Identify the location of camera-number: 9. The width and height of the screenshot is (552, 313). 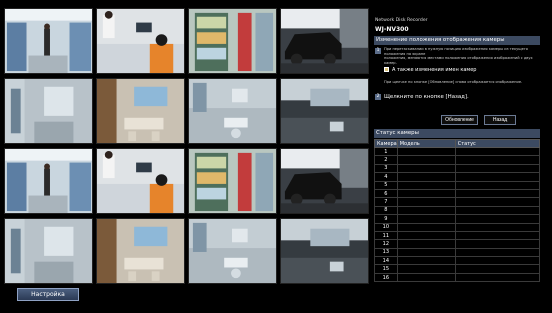
(386, 219).